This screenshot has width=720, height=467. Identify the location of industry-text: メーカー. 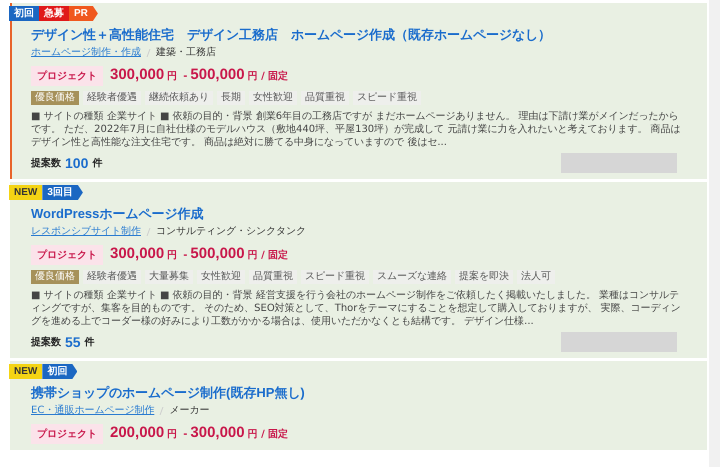
(189, 411).